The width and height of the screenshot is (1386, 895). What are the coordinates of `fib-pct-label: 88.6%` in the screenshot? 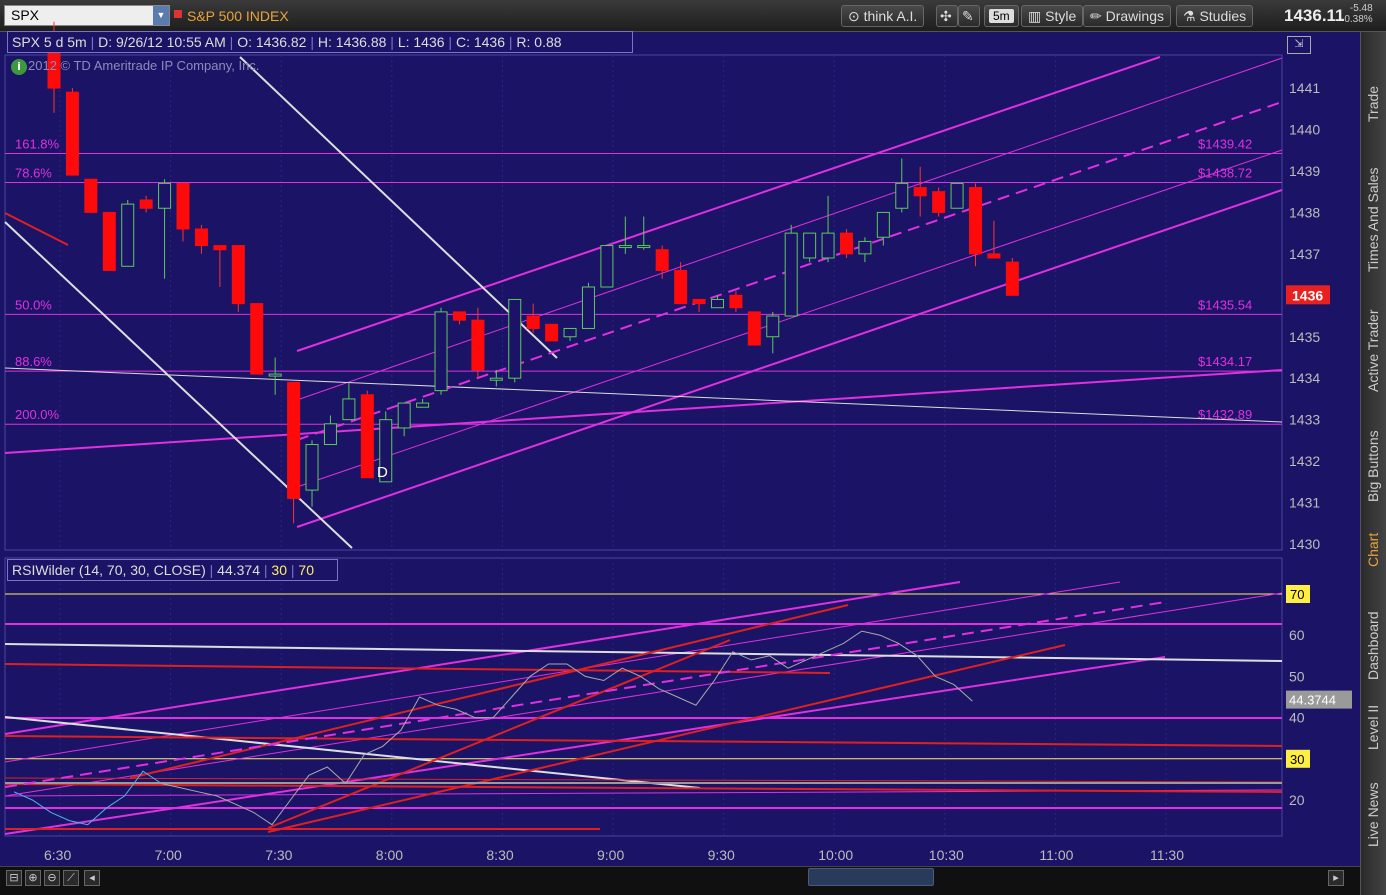 It's located at (33, 361).